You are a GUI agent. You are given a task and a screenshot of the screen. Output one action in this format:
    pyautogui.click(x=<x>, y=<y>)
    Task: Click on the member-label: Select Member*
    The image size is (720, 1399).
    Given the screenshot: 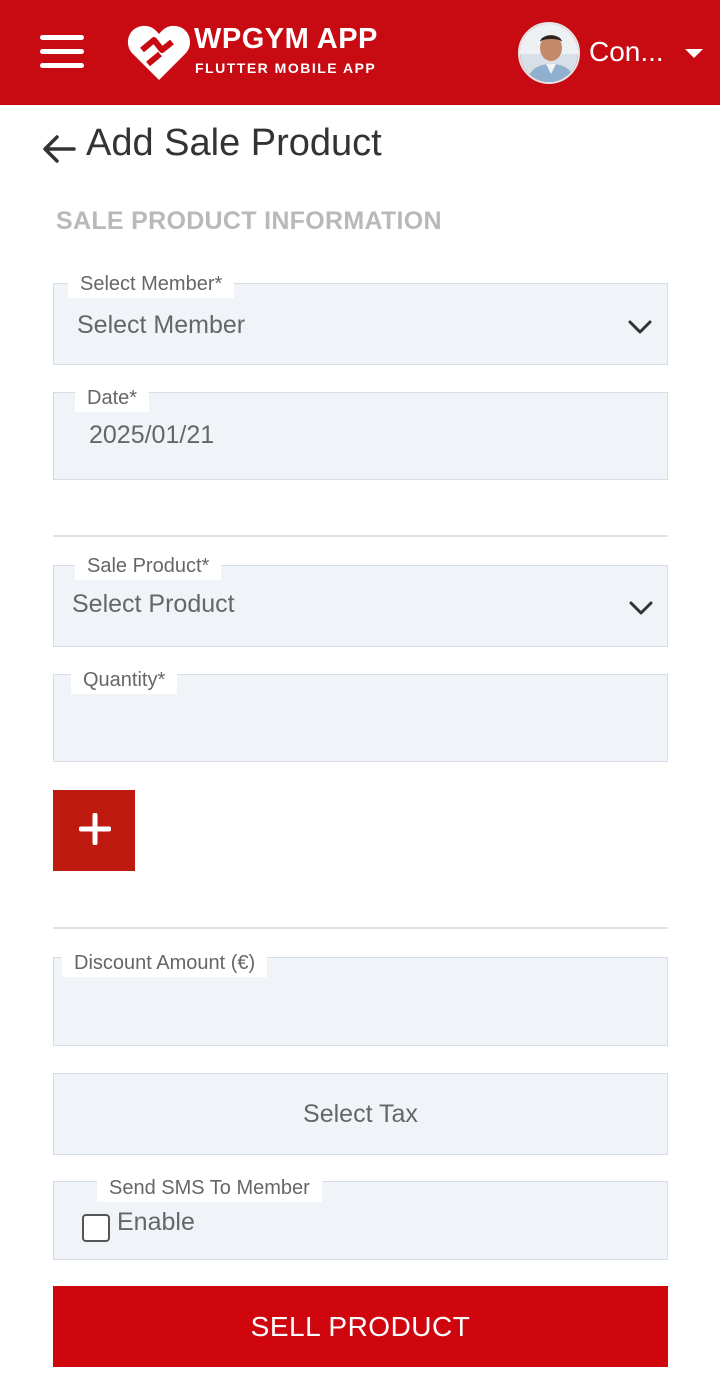 What is the action you would take?
    pyautogui.click(x=151, y=284)
    